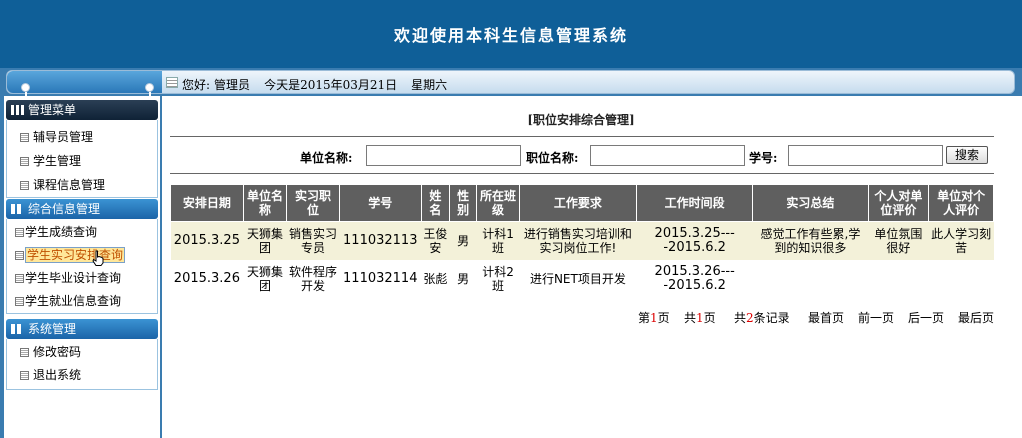 This screenshot has height=438, width=1022. What do you see at coordinates (762, 318) in the screenshot?
I see `record-count: 共2条记录` at bounding box center [762, 318].